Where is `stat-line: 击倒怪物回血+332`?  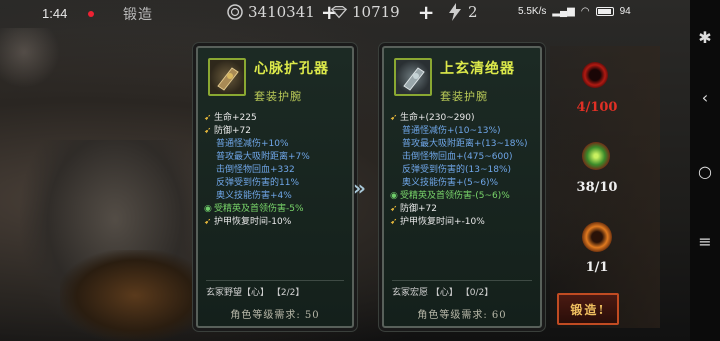
stat-line: 击倒怪物回血+332 is located at coordinates (279, 170).